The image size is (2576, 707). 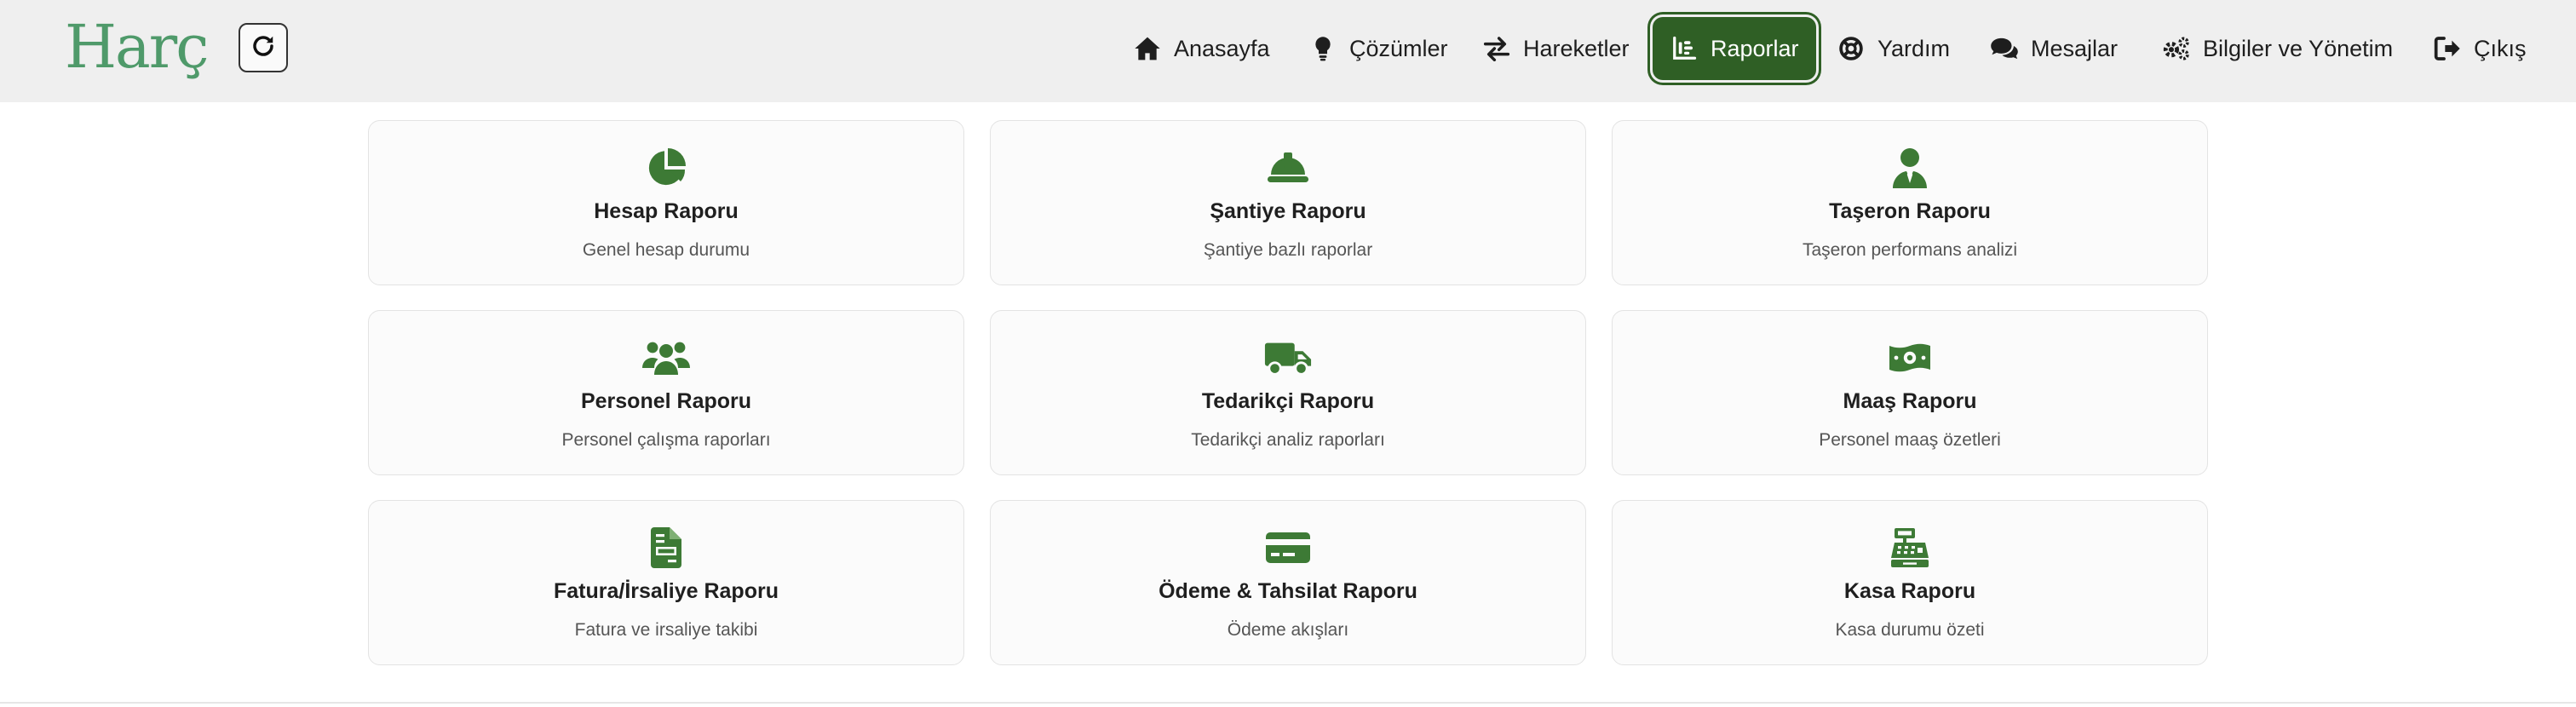 I want to click on nav-label: Yardım, so click(x=1914, y=48).